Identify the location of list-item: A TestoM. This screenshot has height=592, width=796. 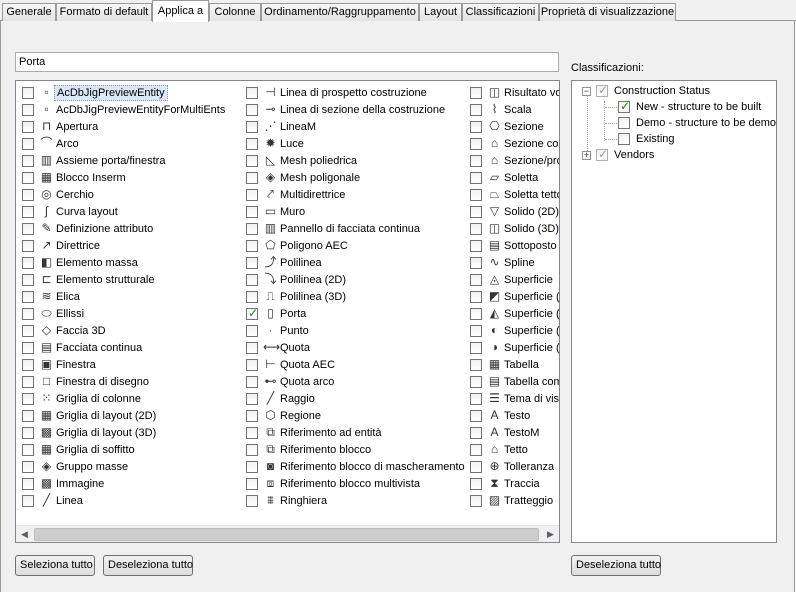
(513, 432).